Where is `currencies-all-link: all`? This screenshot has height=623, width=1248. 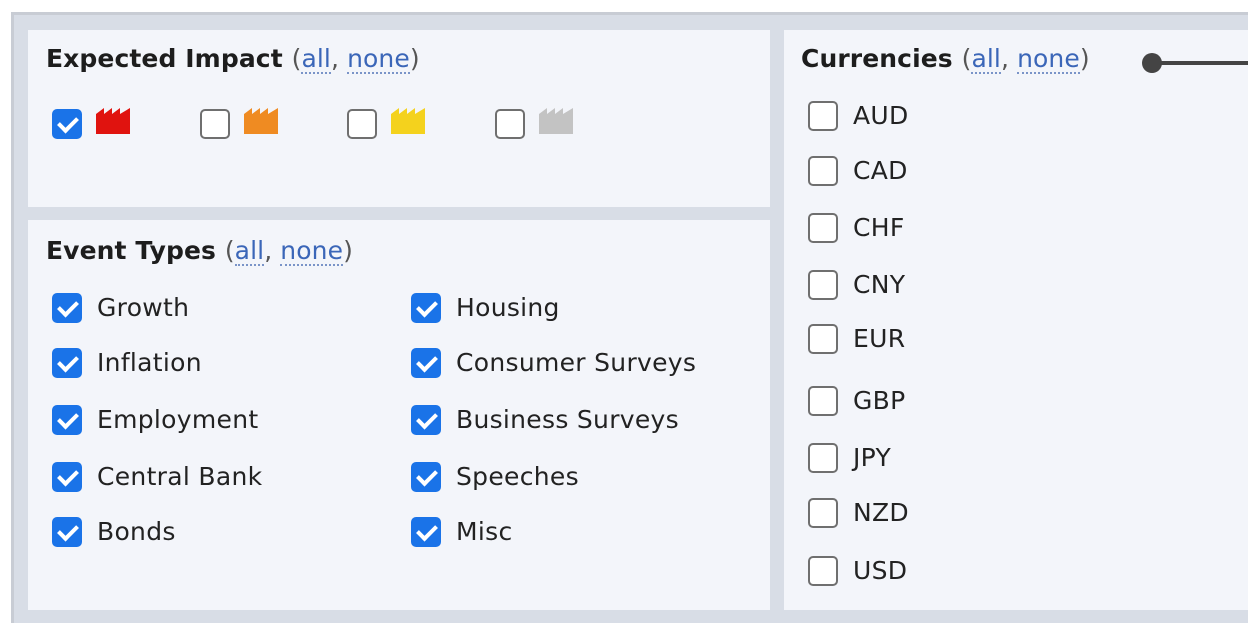
currencies-all-link: all is located at coordinates (986, 60).